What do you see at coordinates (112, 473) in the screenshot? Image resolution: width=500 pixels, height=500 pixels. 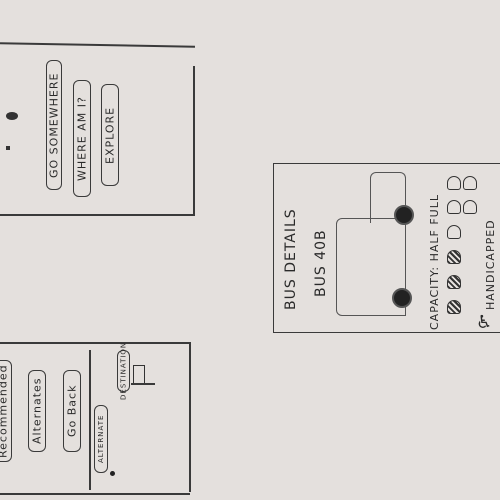 I see `start-pin-icon` at bounding box center [112, 473].